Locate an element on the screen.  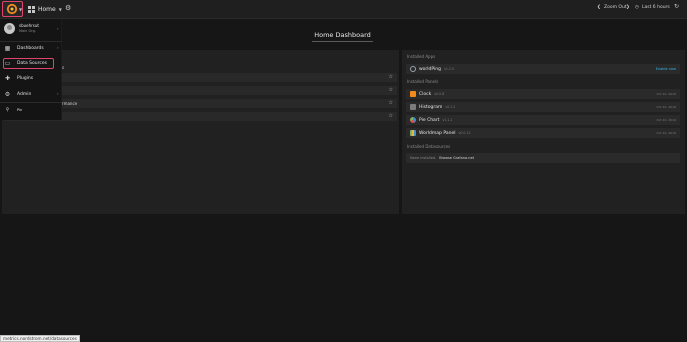
zoom-forward-icon: ❯ is located at coordinates (628, 7).